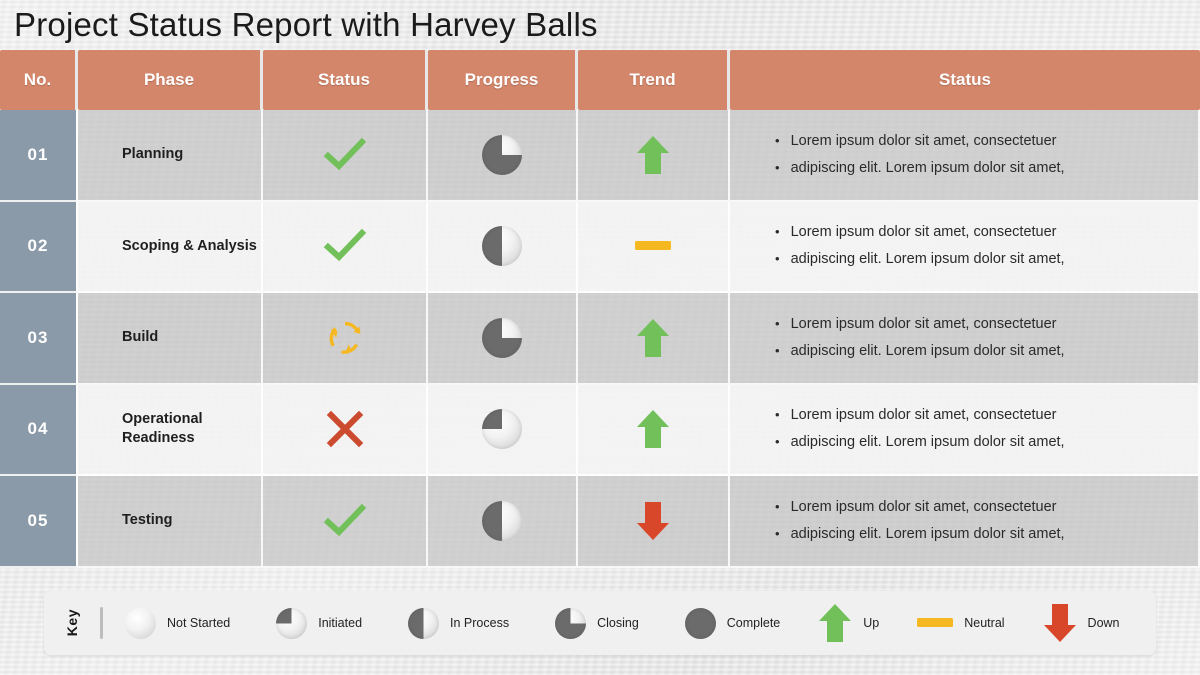 The width and height of the screenshot is (1200, 675). What do you see at coordinates (1081, 623) in the screenshot?
I see `key-item: Down` at bounding box center [1081, 623].